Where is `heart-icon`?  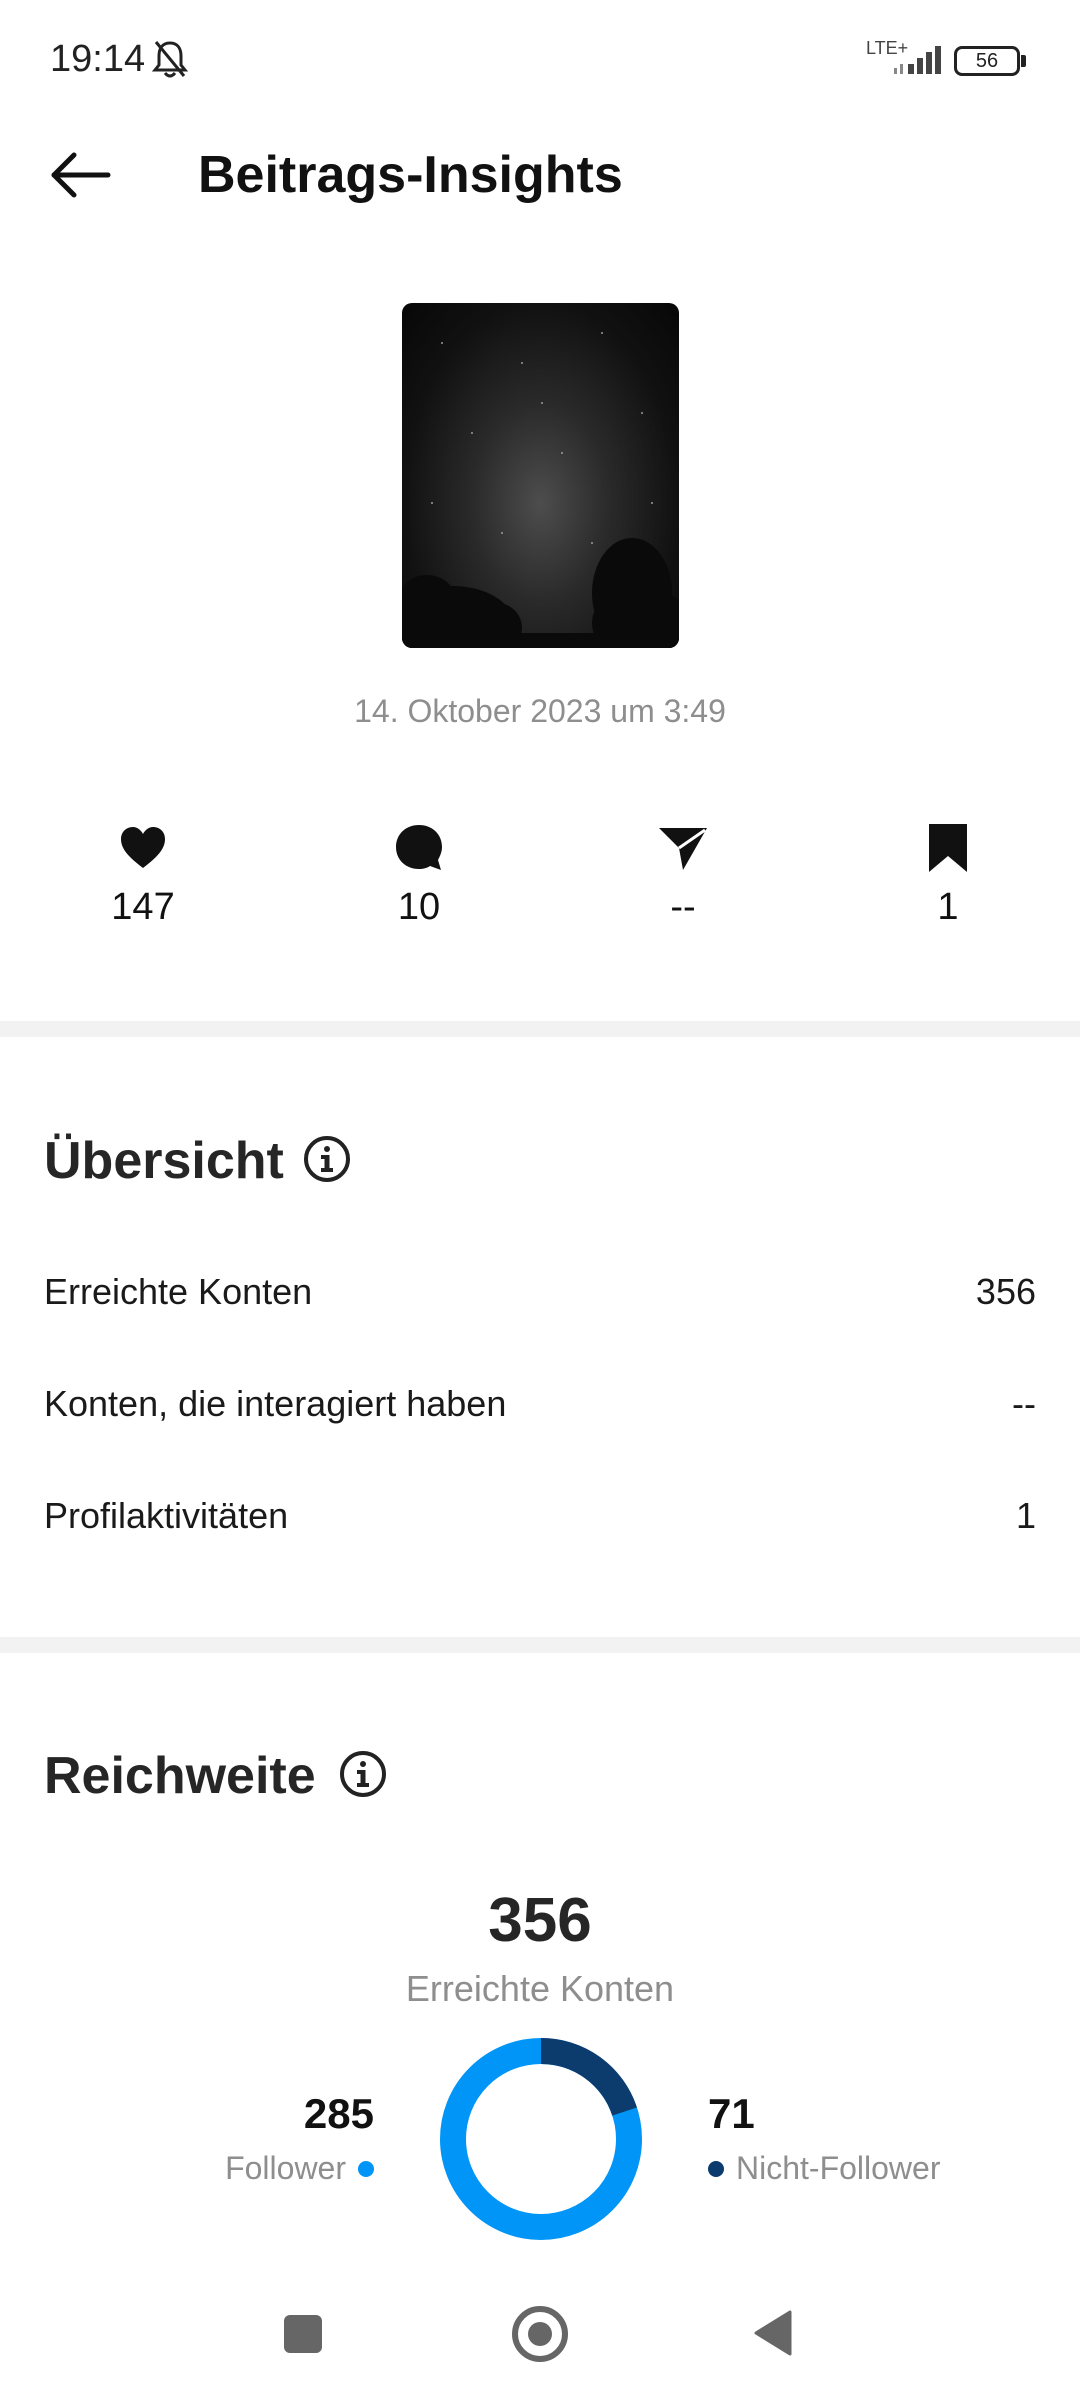
heart-icon is located at coordinates (143, 847).